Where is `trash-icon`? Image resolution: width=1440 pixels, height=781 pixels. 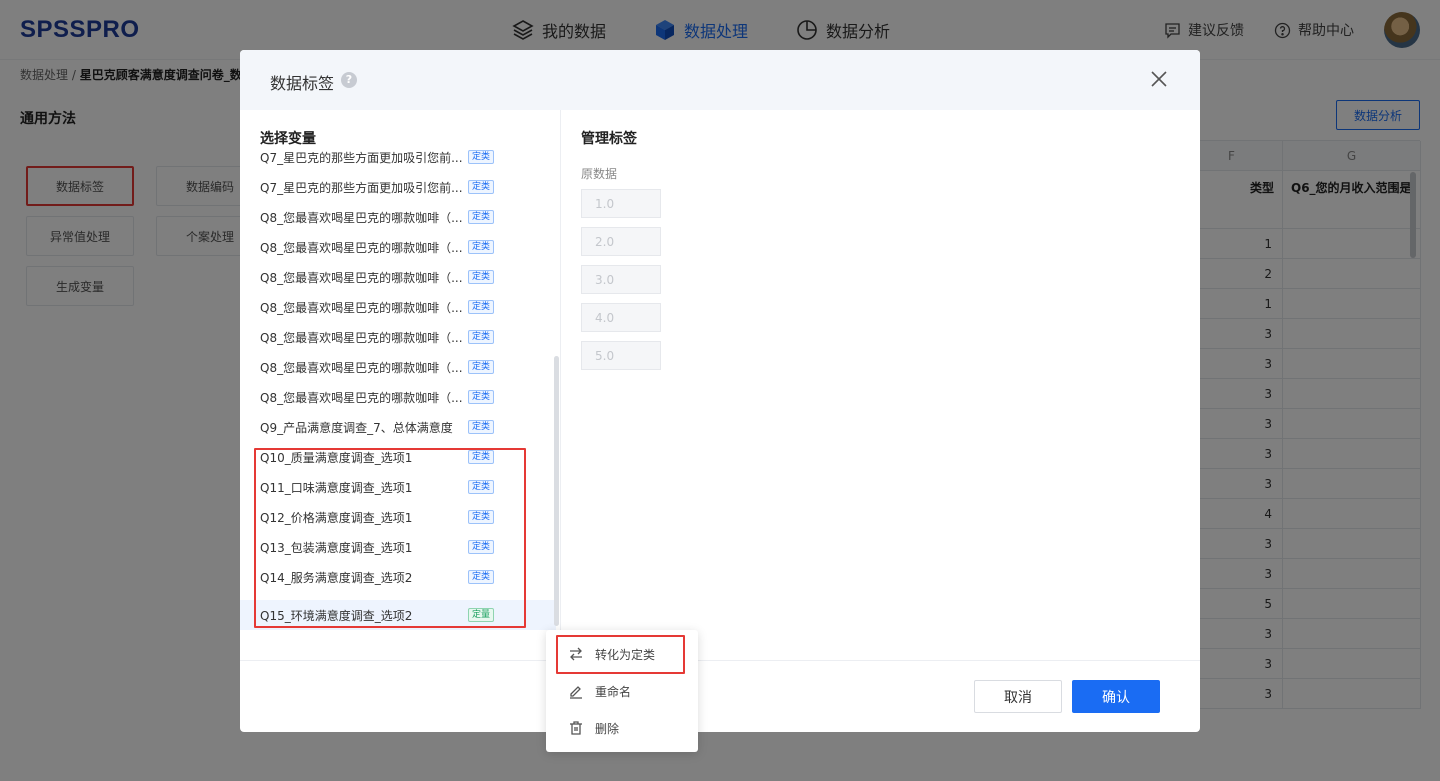 trash-icon is located at coordinates (576, 728).